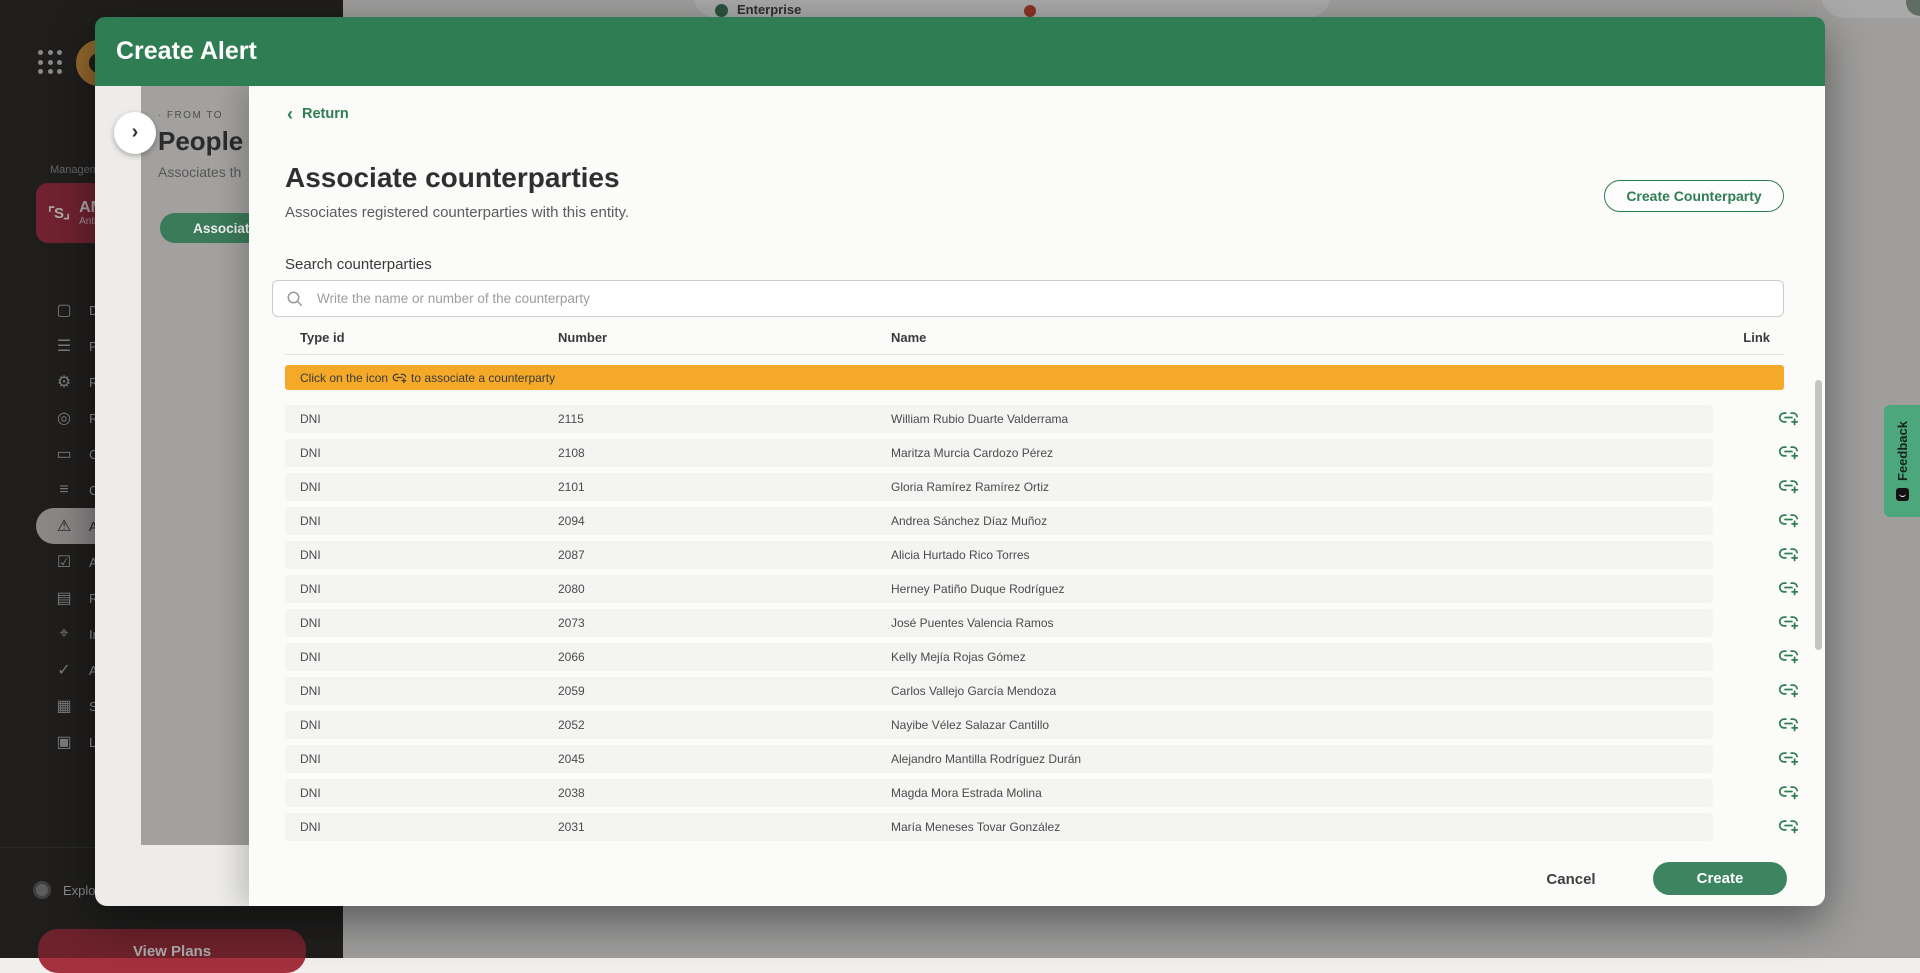 The image size is (1920, 973). Describe the element at coordinates (966, 793) in the screenshot. I see `cell-name: Magda Mora Estrada Molina` at that location.